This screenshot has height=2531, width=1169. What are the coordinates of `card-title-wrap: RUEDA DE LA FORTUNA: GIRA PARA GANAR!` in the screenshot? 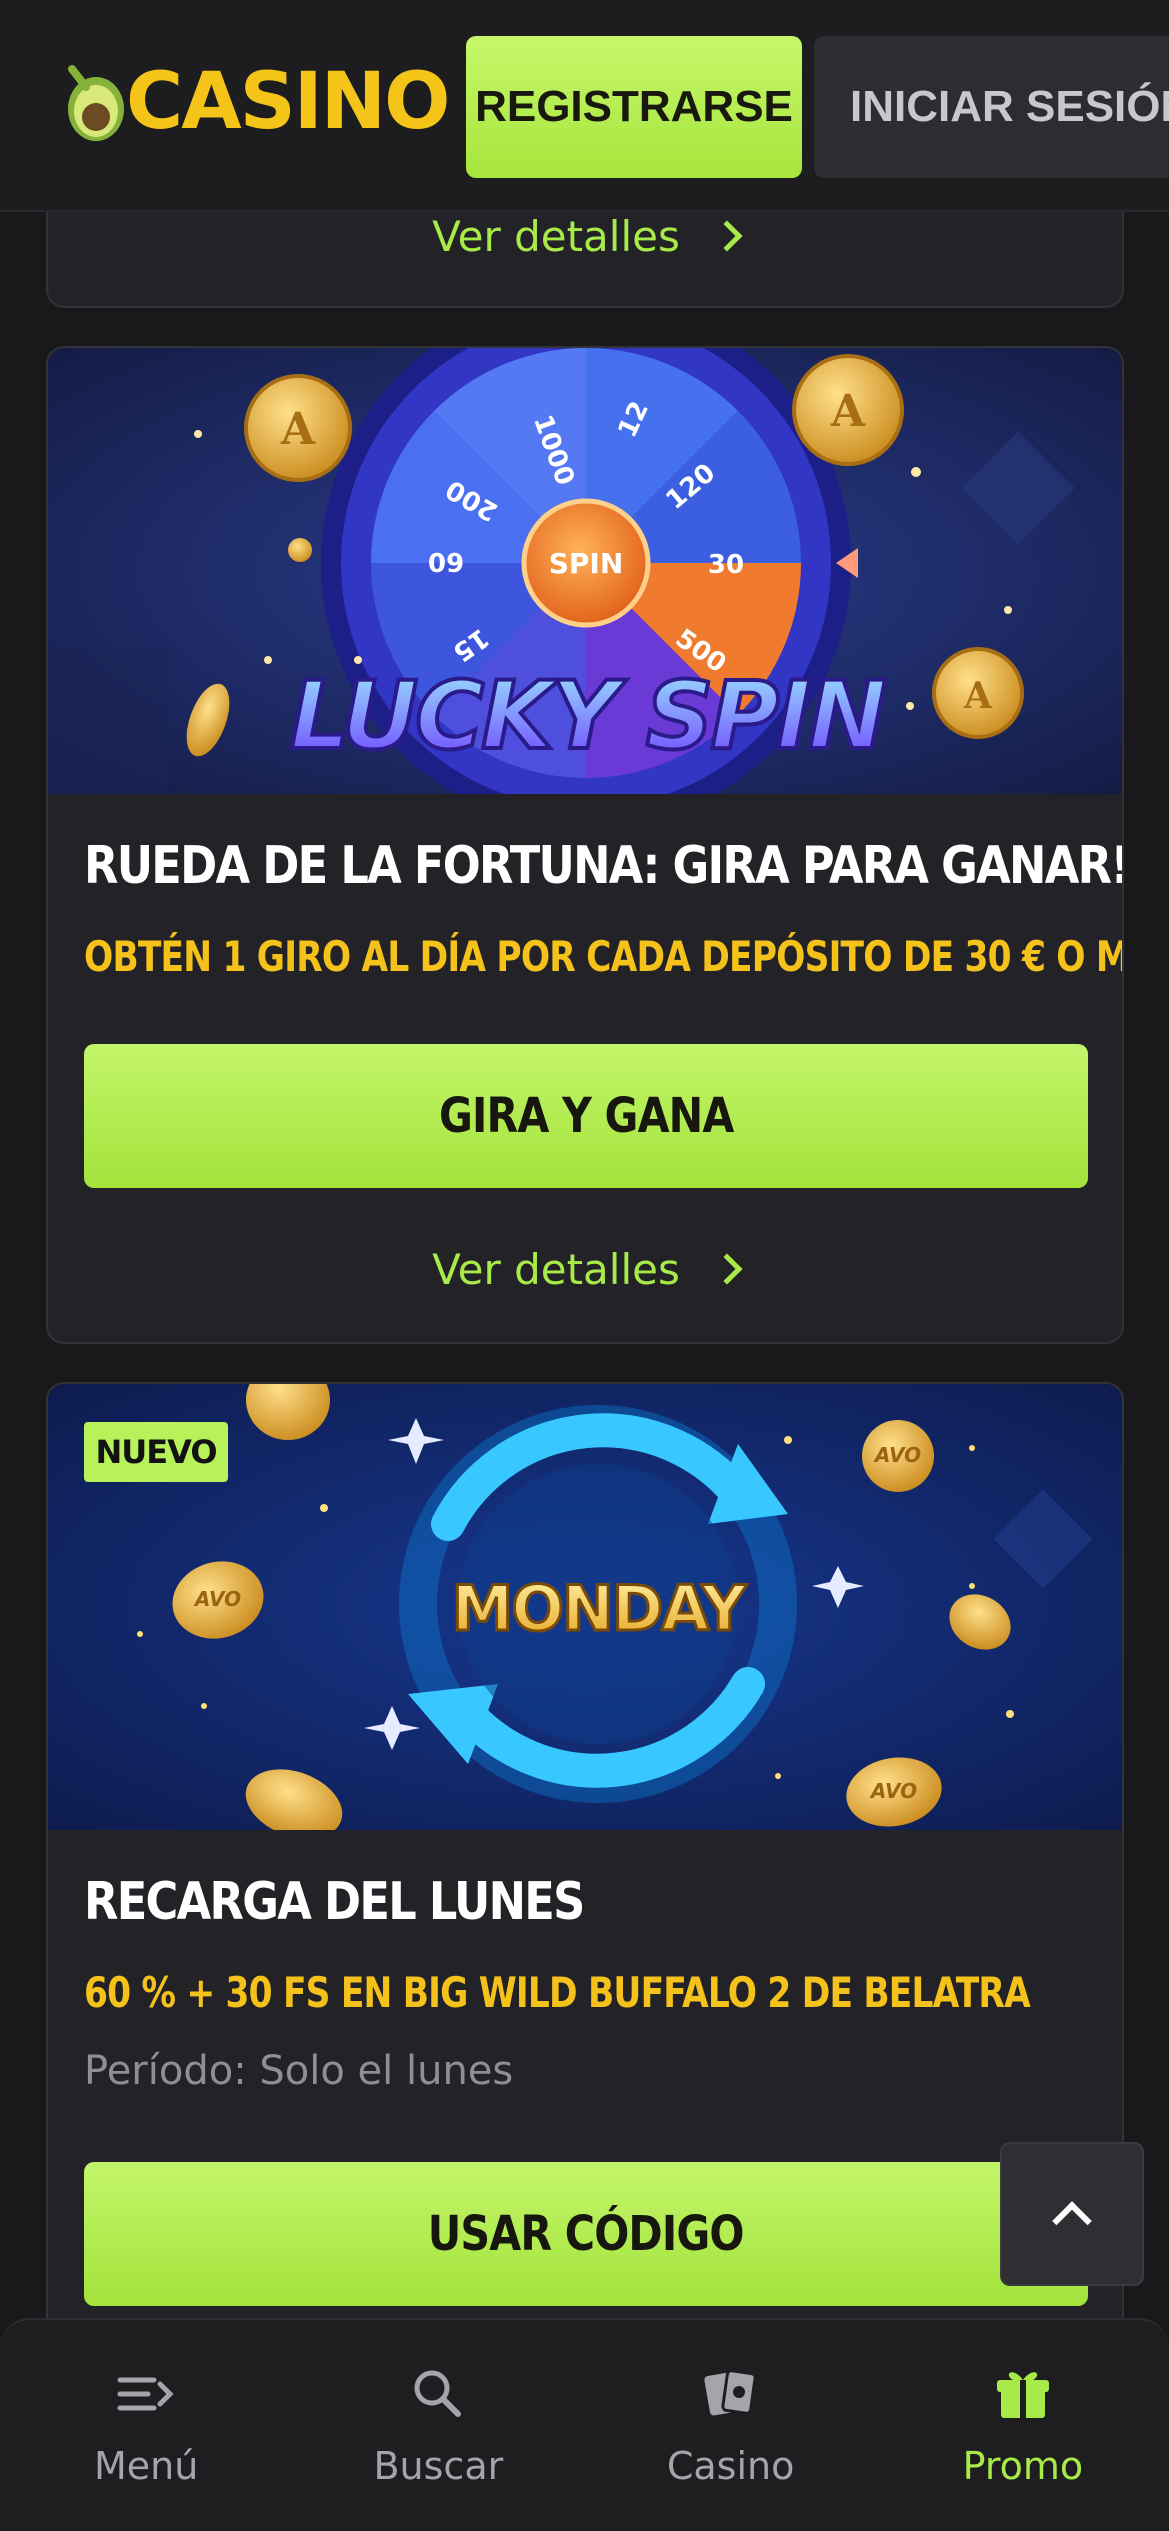 It's located at (604, 866).